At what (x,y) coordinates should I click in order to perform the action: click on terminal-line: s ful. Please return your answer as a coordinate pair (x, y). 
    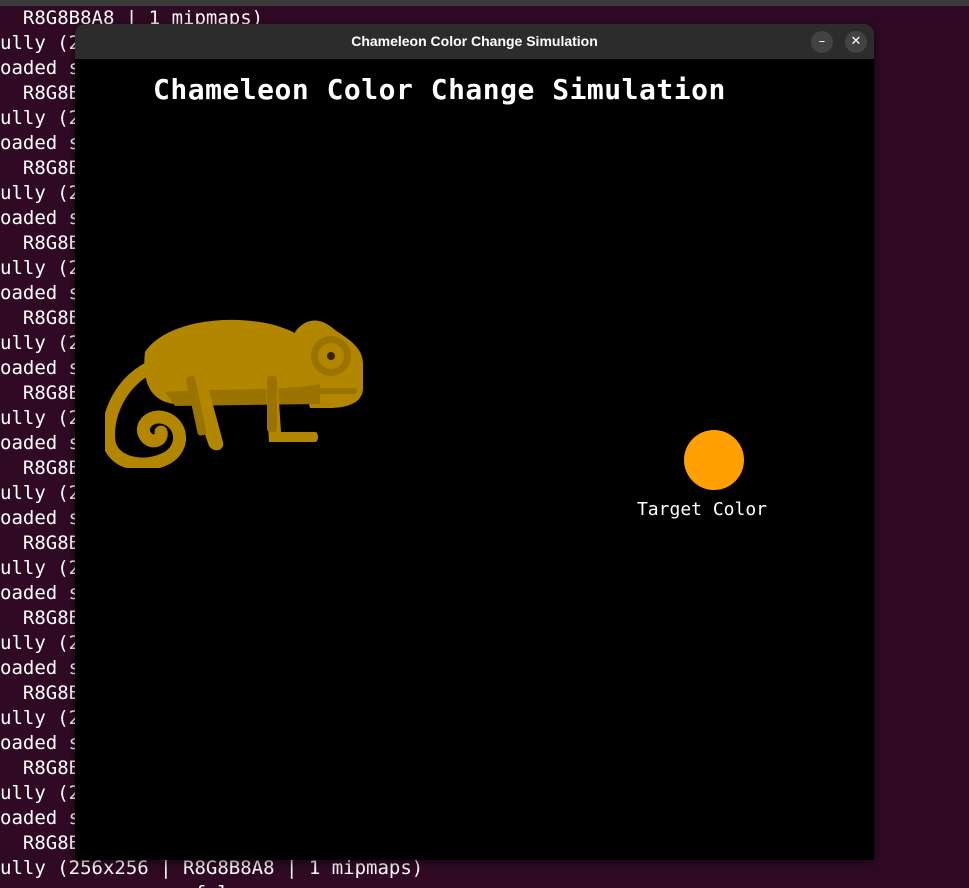
    Looking at the image, I should click on (114, 885).